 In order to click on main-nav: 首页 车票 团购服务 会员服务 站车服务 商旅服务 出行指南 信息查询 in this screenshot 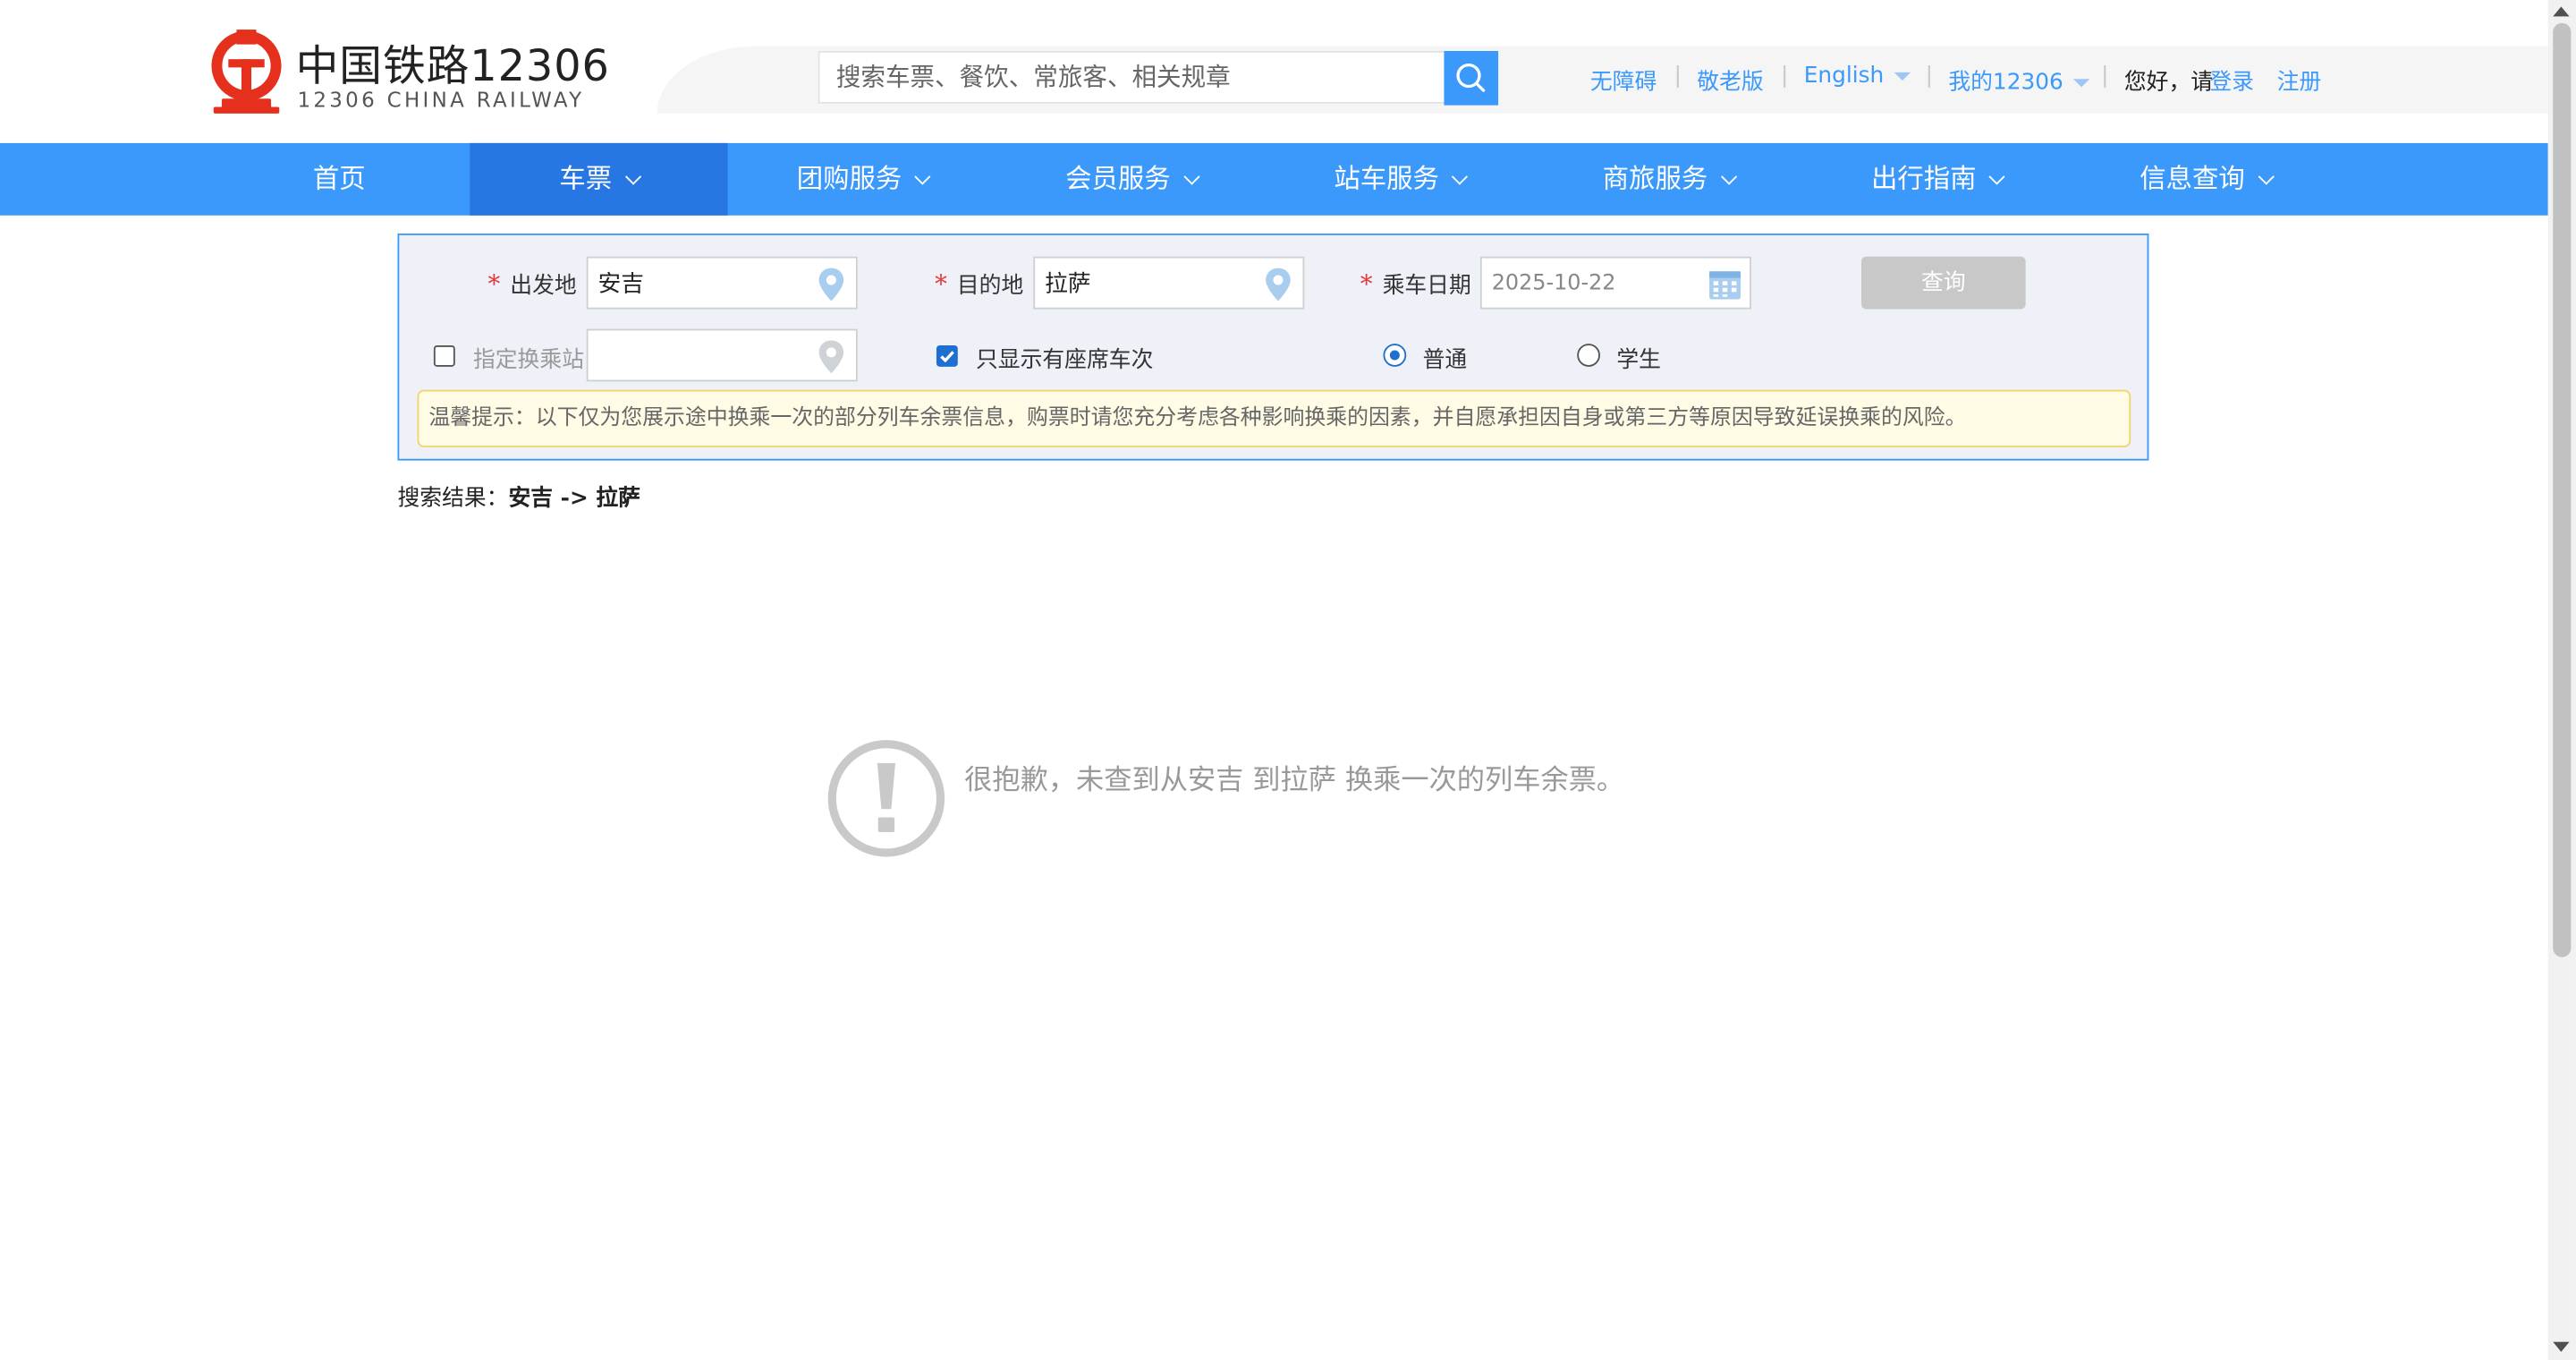, I will do `click(1274, 179)`.